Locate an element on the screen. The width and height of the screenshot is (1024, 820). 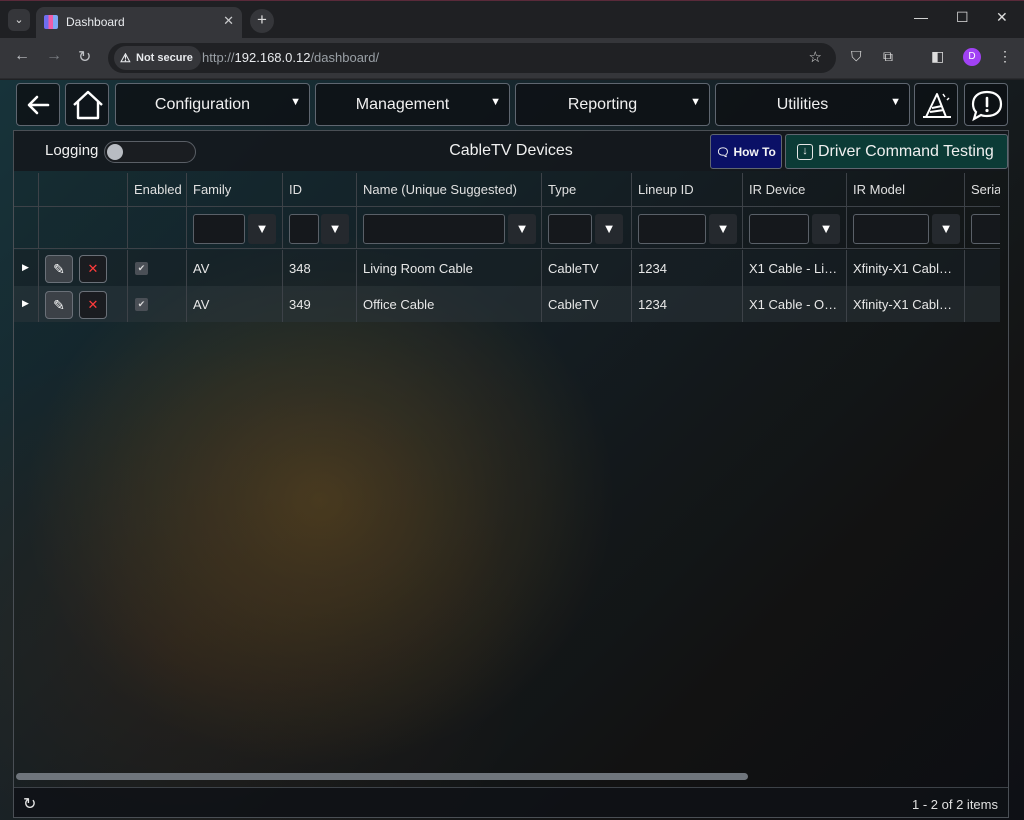
wizard-hat-icon is located at coordinates (937, 105).